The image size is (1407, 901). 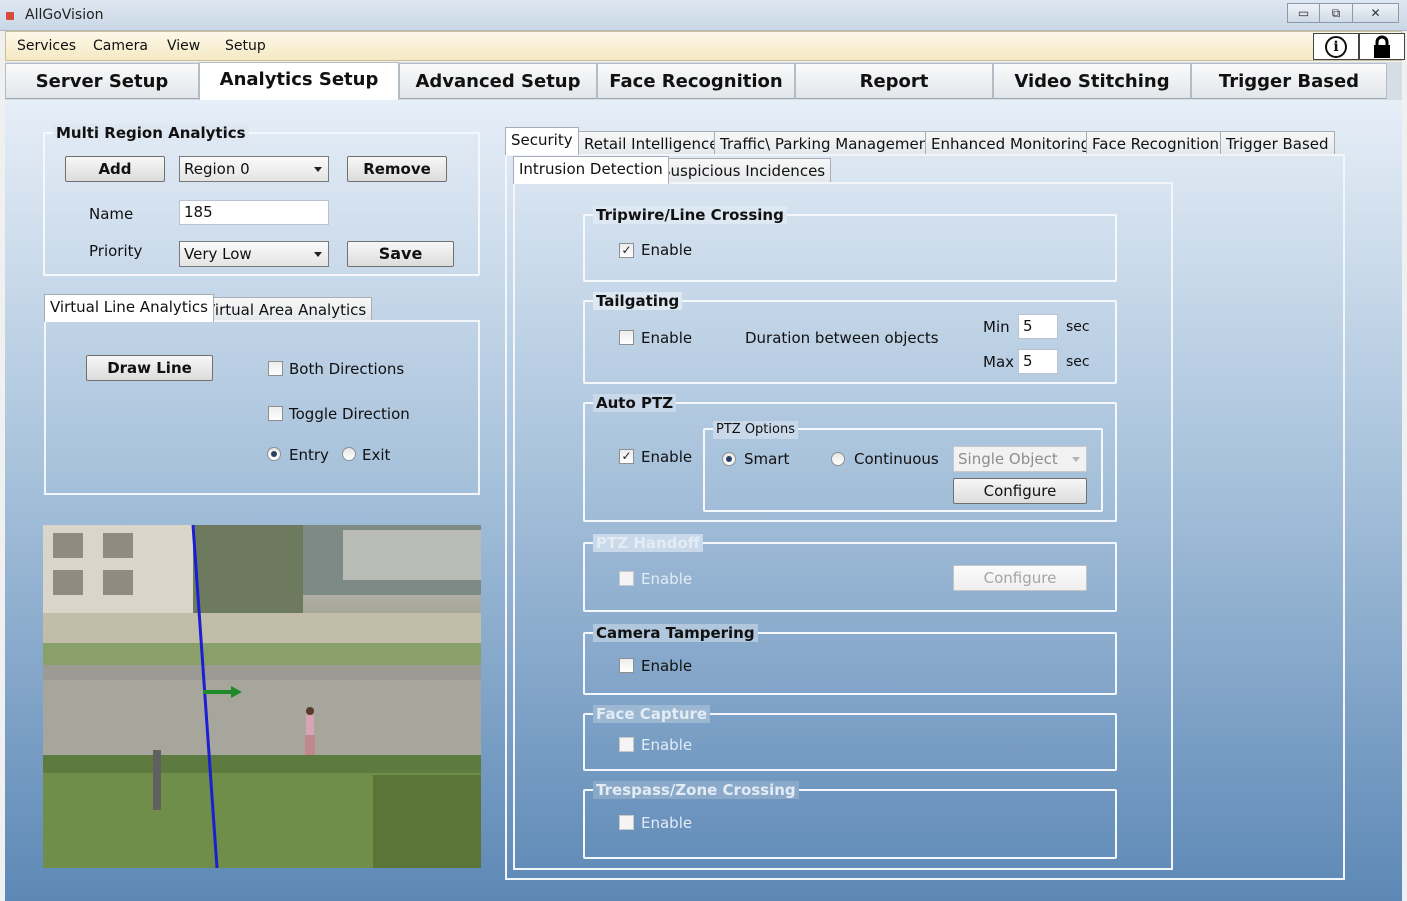 What do you see at coordinates (111, 214) in the screenshot?
I see `name-label: Name` at bounding box center [111, 214].